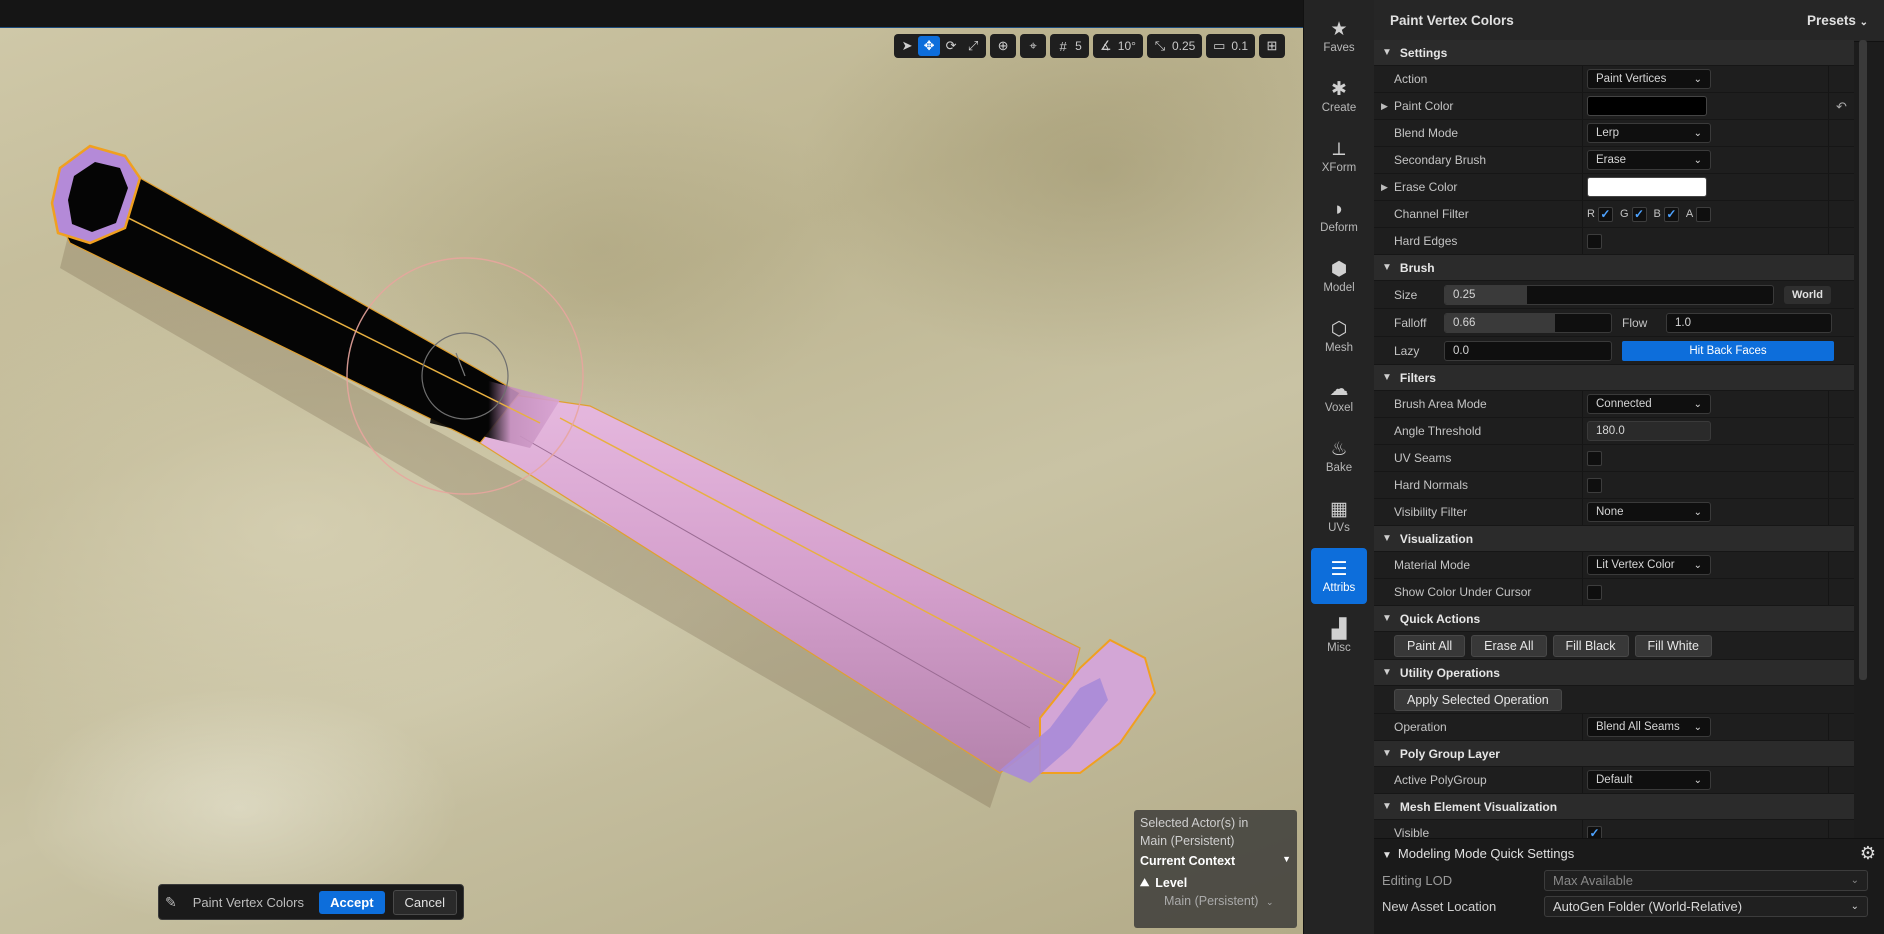 This screenshot has height=934, width=1884. What do you see at coordinates (1339, 89) in the screenshot?
I see `create-icon: ✱` at bounding box center [1339, 89].